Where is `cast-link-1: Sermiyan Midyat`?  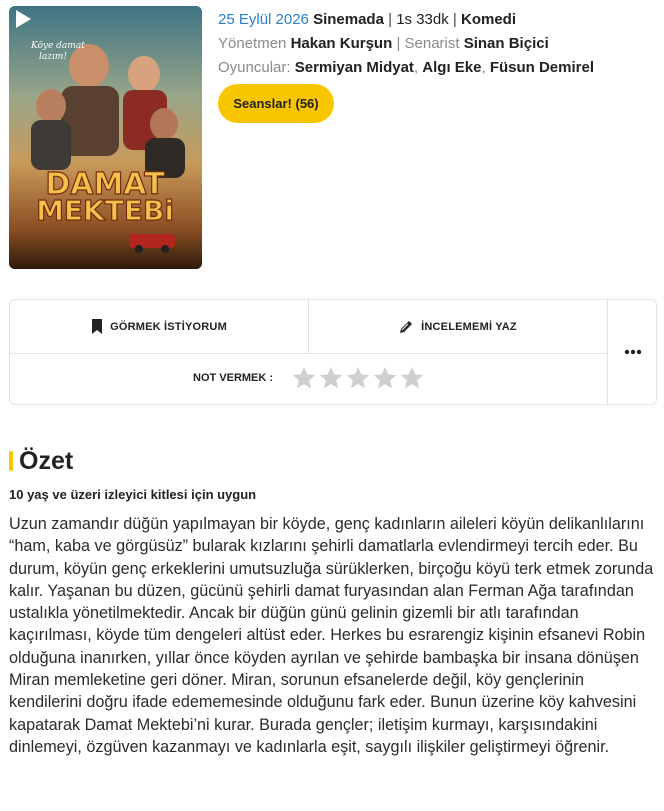
cast-link-1: Sermiyan Midyat is located at coordinates (354, 67).